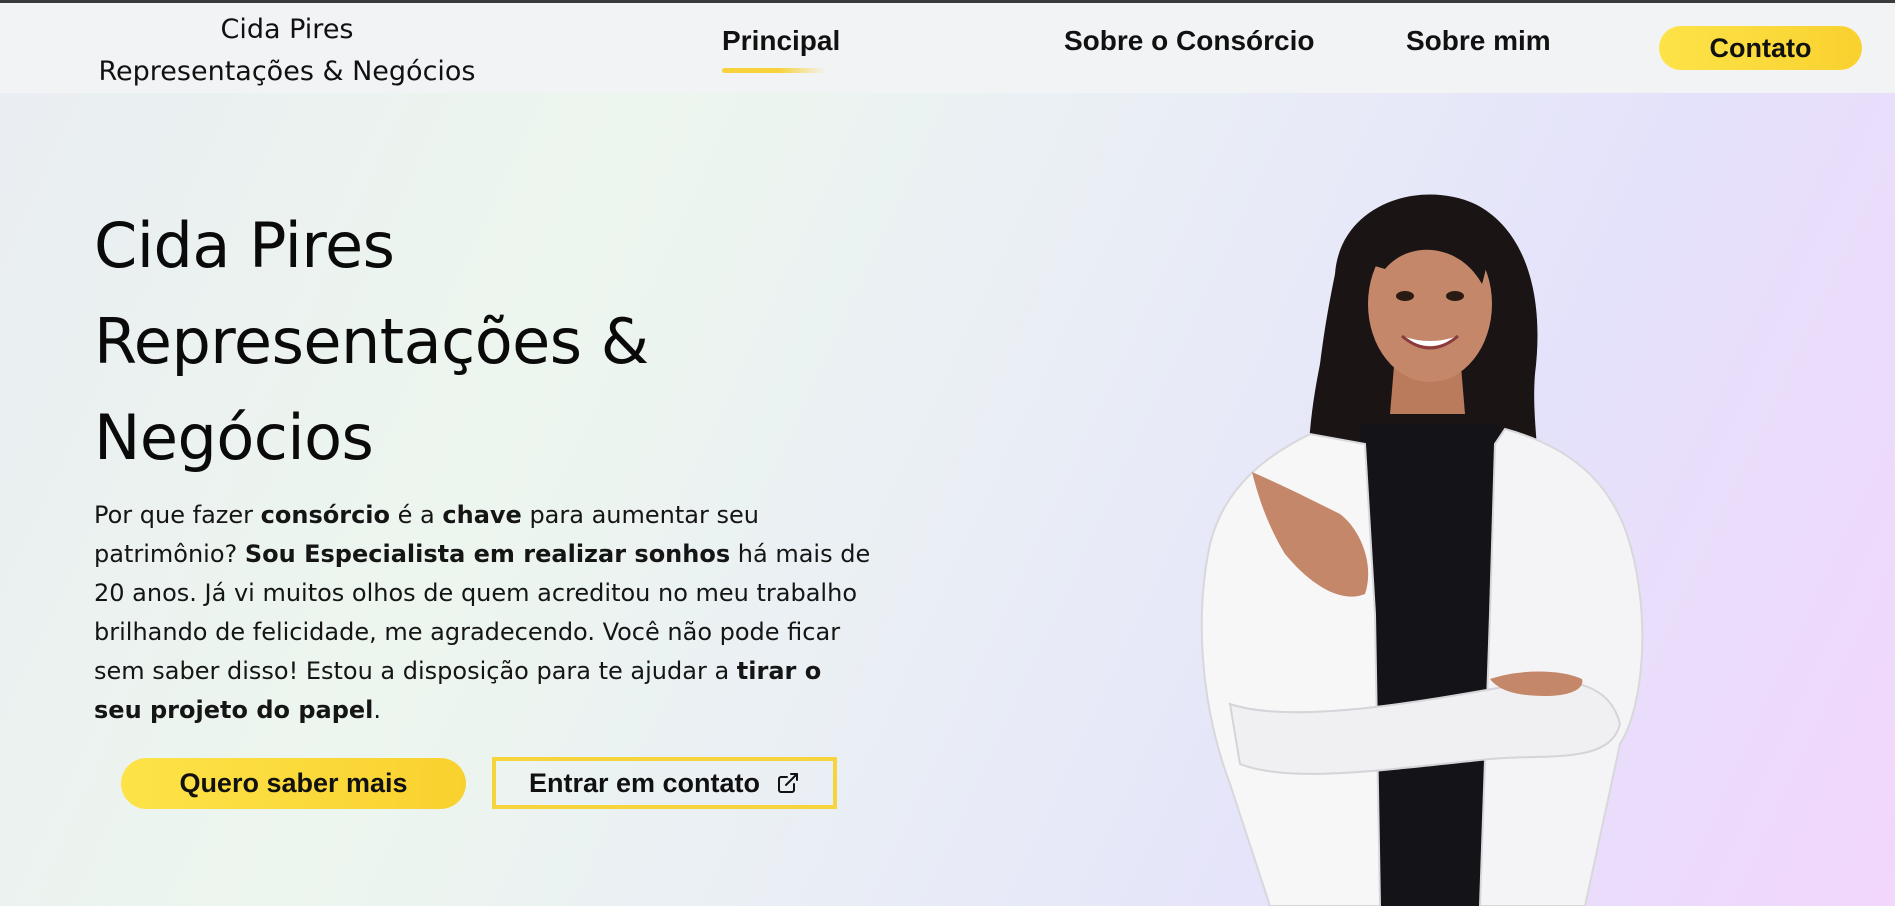  I want to click on hero-text-bold-2: chave, so click(482, 515).